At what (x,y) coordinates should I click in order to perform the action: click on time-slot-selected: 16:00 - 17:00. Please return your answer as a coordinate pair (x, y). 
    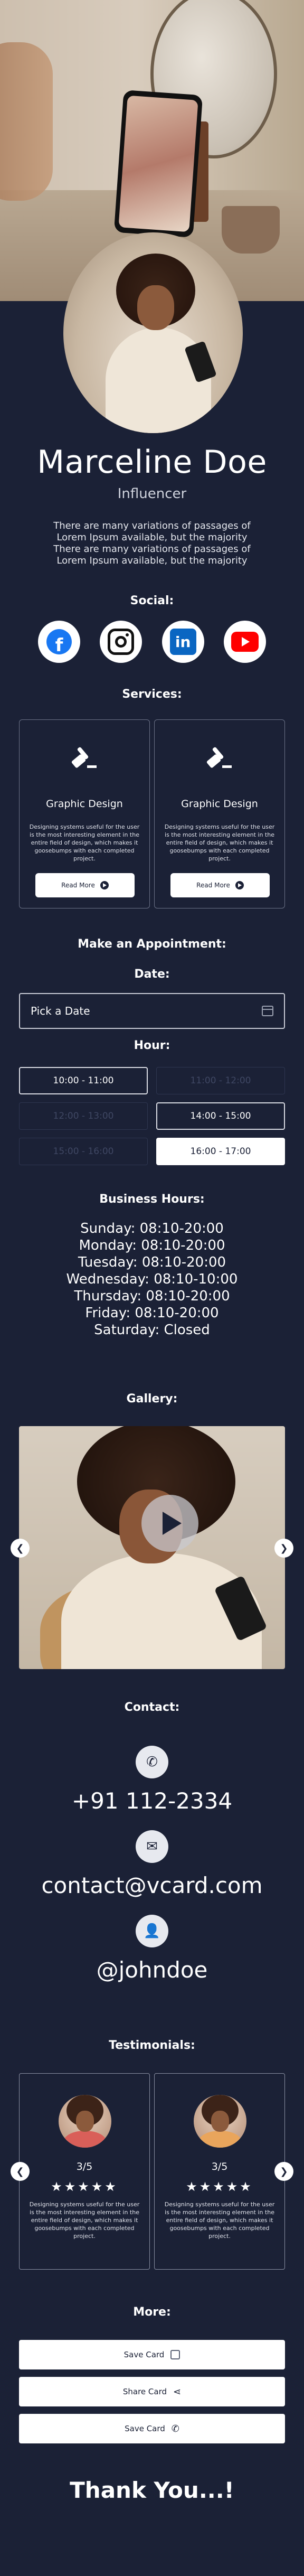
    Looking at the image, I should click on (220, 1152).